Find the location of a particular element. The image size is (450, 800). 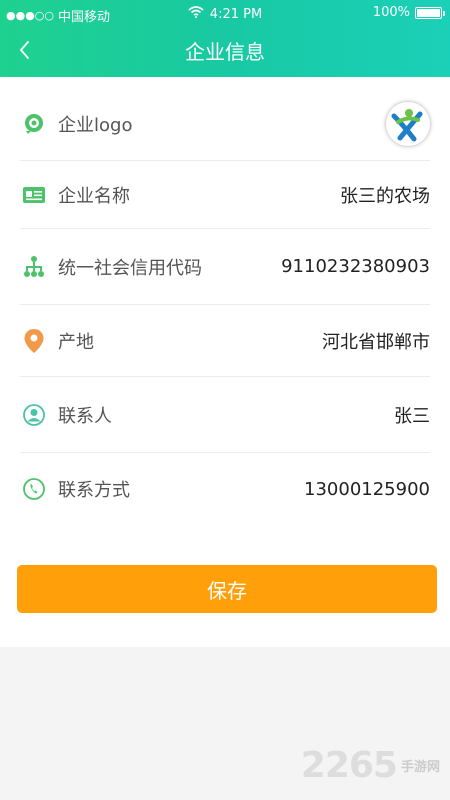

watermark: 2265 手游网 is located at coordinates (370, 765).